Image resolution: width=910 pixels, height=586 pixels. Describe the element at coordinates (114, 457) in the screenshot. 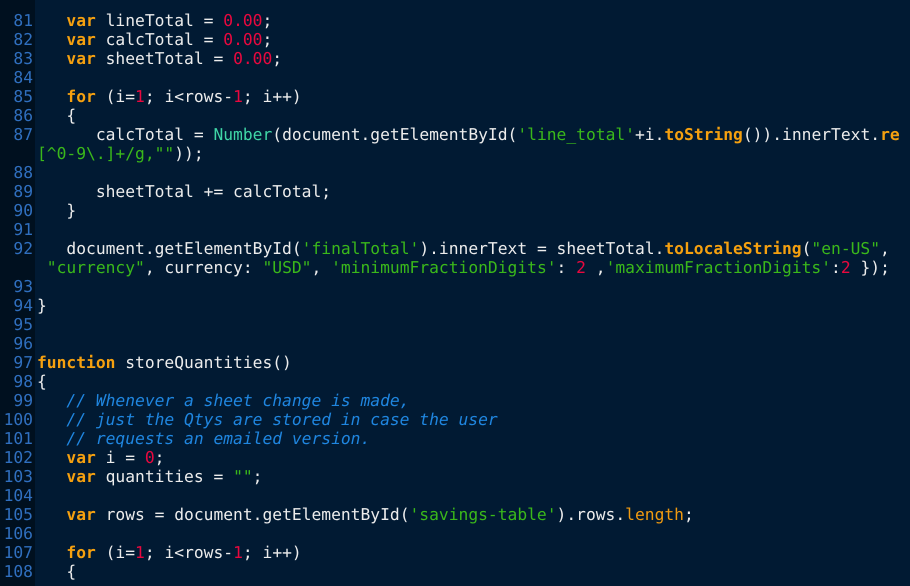

I see `code-line: var i = 0;` at that location.